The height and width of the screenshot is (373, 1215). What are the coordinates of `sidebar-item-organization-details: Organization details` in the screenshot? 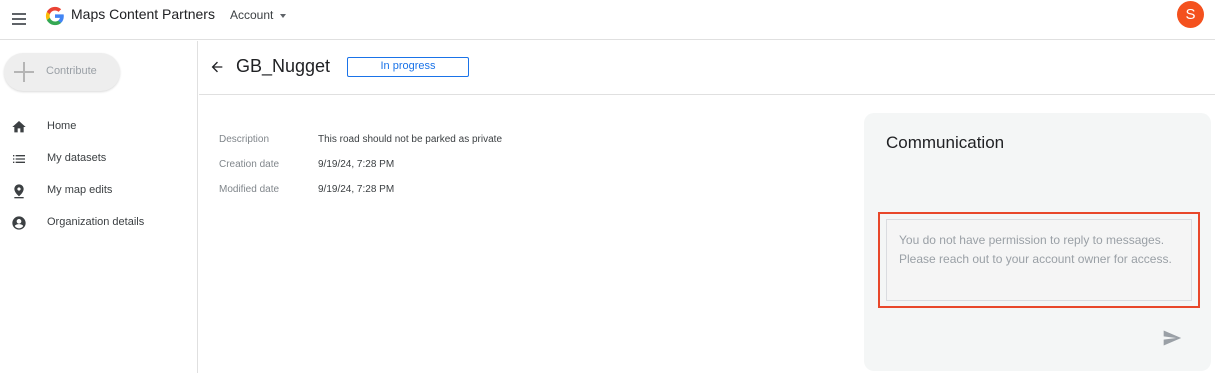 It's located at (95, 224).